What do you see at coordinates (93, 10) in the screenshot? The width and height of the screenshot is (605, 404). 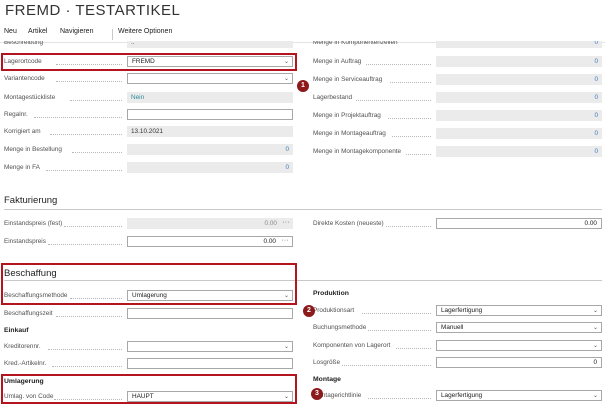 I see `page-title: FREMD · TESTARTIKEL` at bounding box center [93, 10].